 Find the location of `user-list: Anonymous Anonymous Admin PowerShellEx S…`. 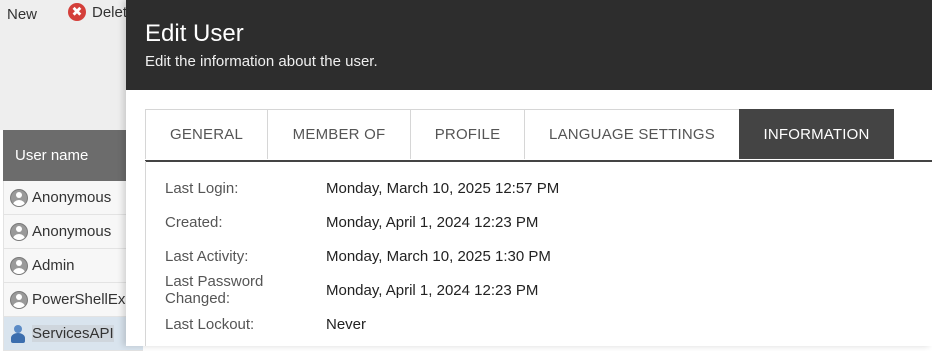

user-list: Anonymous Anonymous Admin PowerShellEx S… is located at coordinates (73, 266).